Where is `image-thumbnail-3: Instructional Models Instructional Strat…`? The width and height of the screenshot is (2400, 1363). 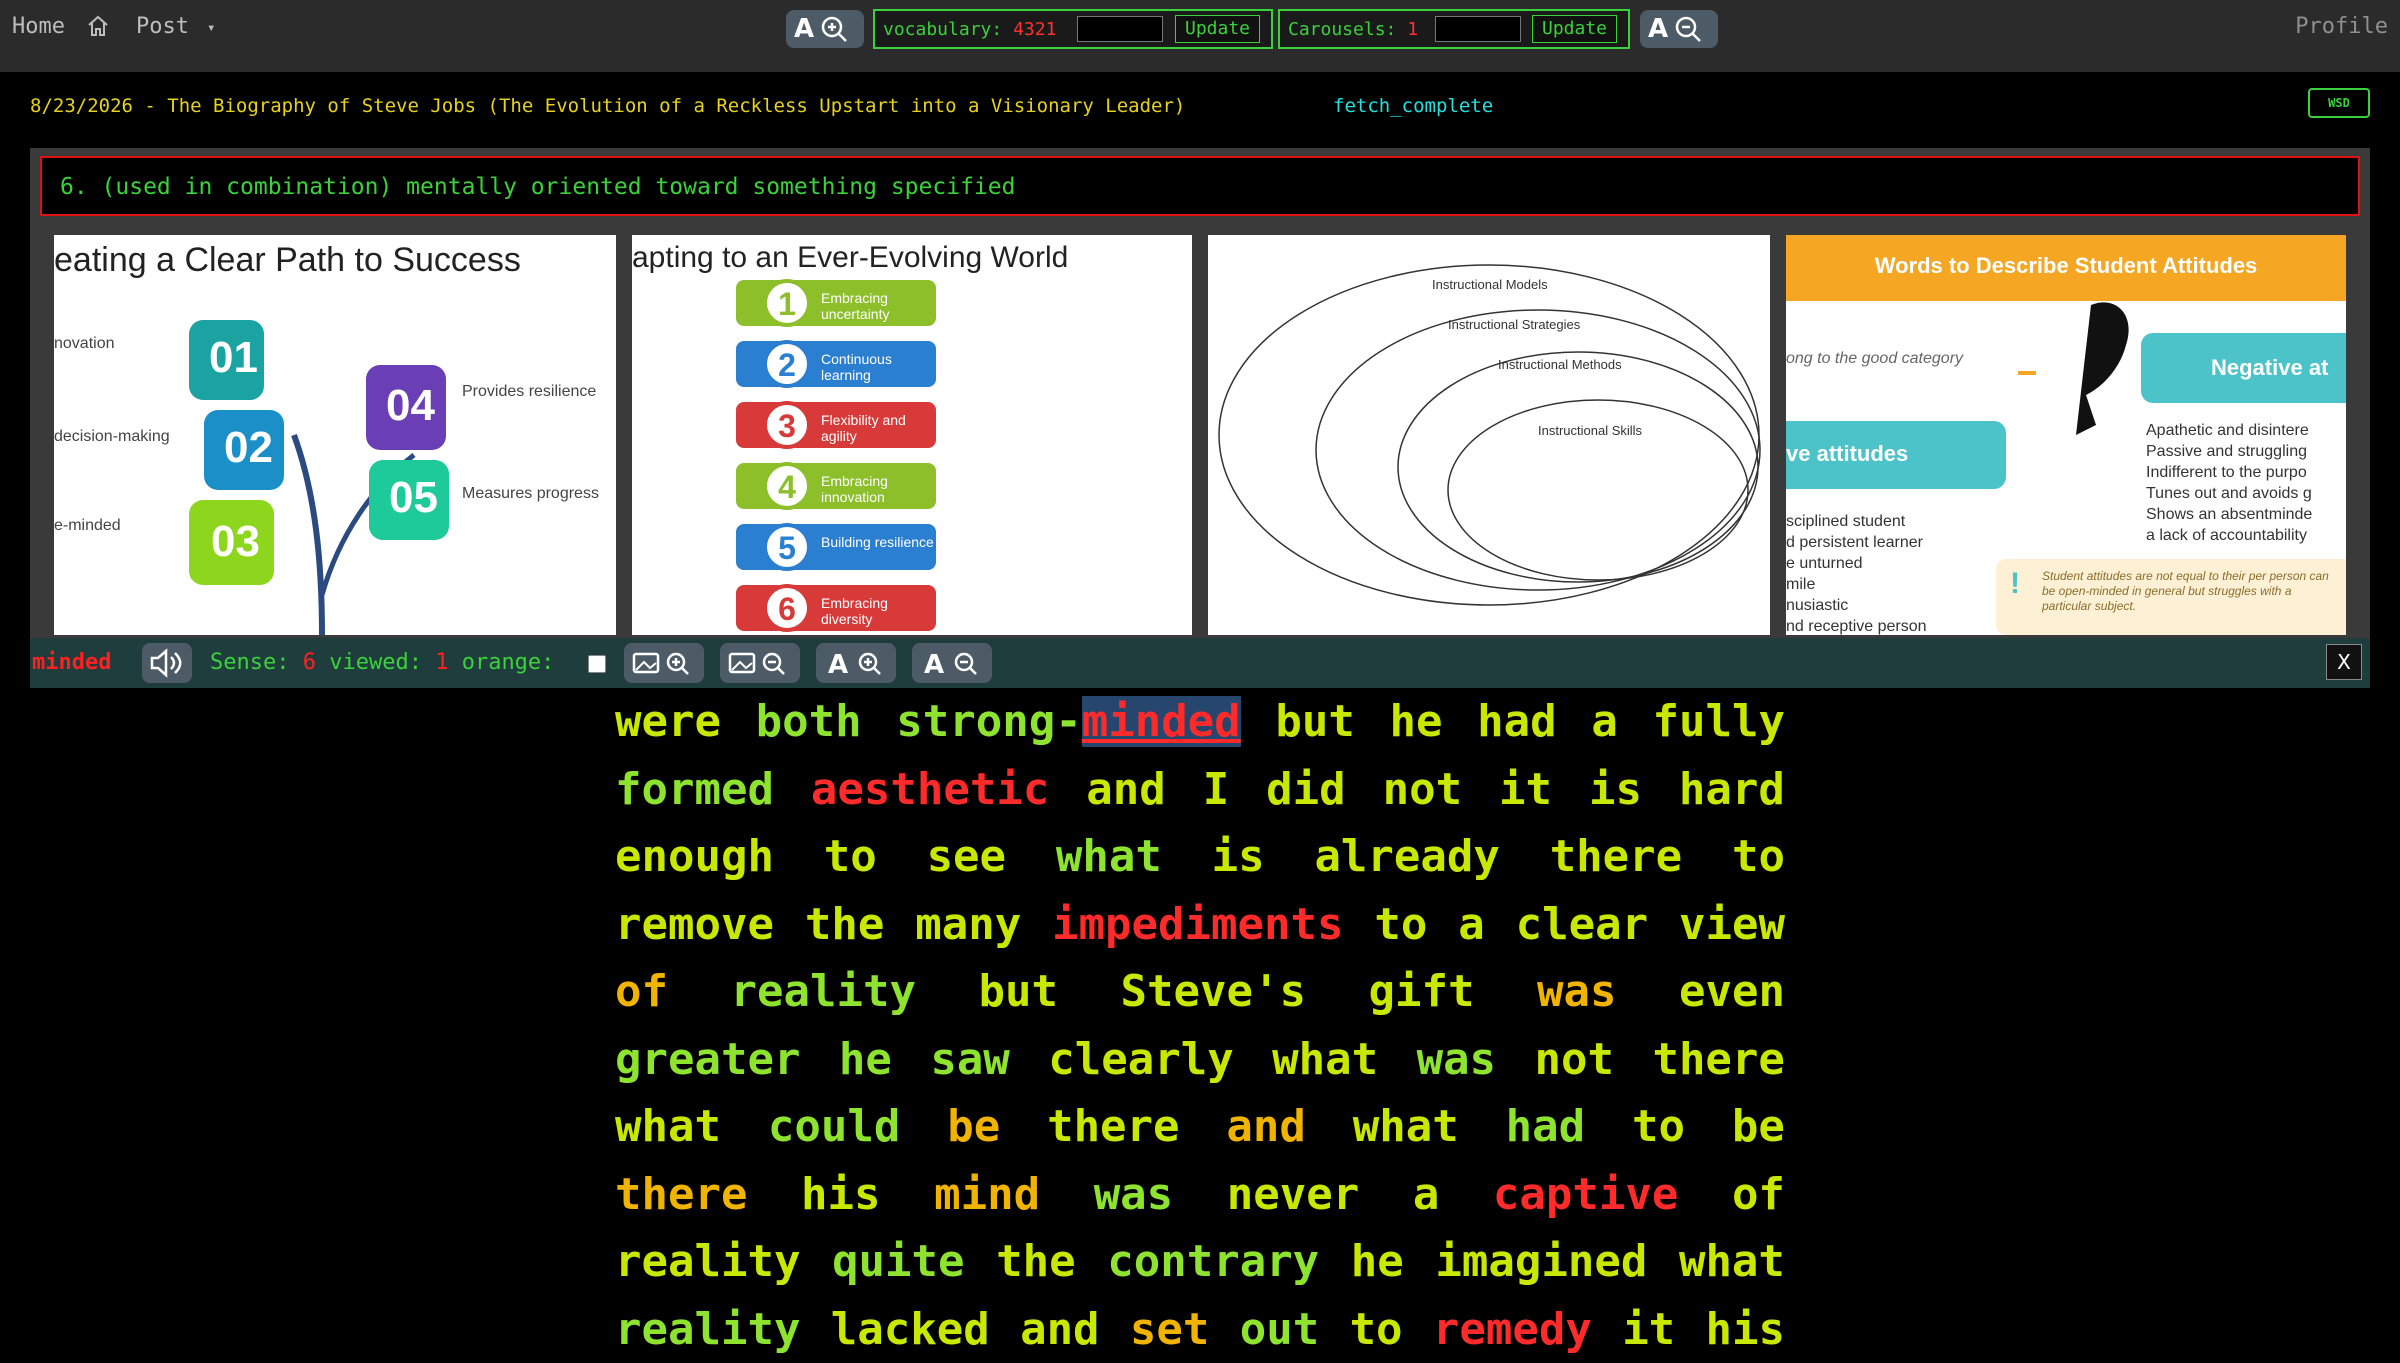 image-thumbnail-3: Instructional Models Instructional Strat… is located at coordinates (1489, 435).